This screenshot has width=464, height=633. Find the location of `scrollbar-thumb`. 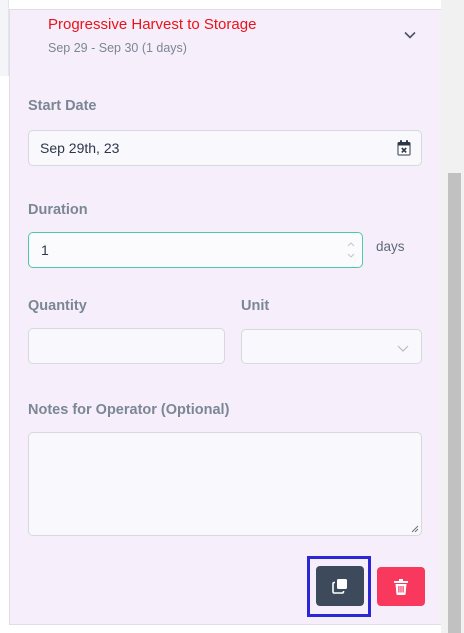

scrollbar-thumb is located at coordinates (454, 403).